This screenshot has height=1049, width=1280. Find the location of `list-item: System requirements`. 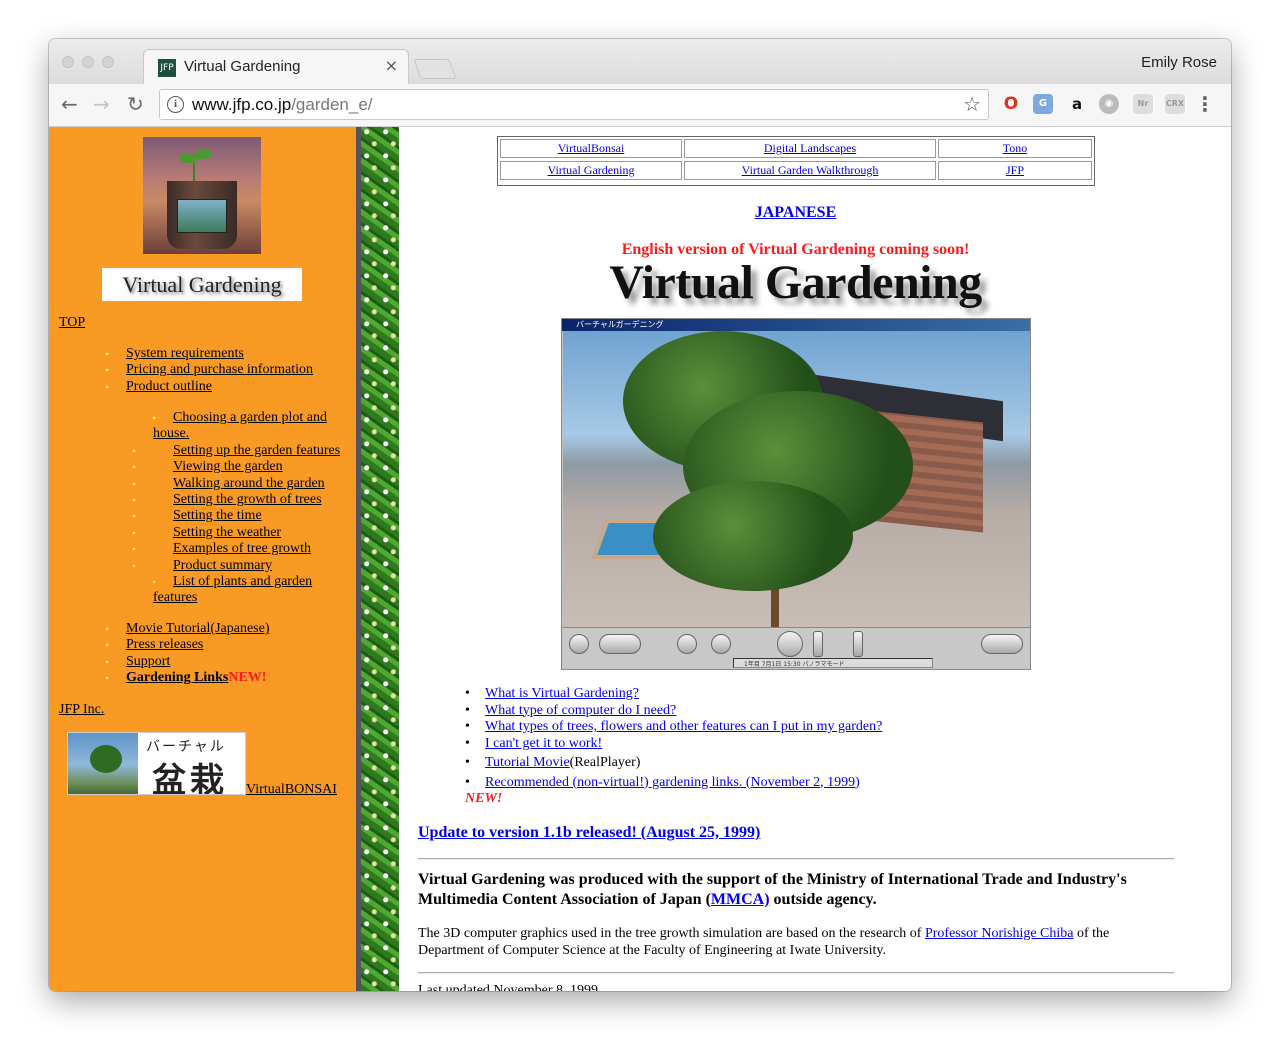

list-item: System requirements is located at coordinates (209, 354).